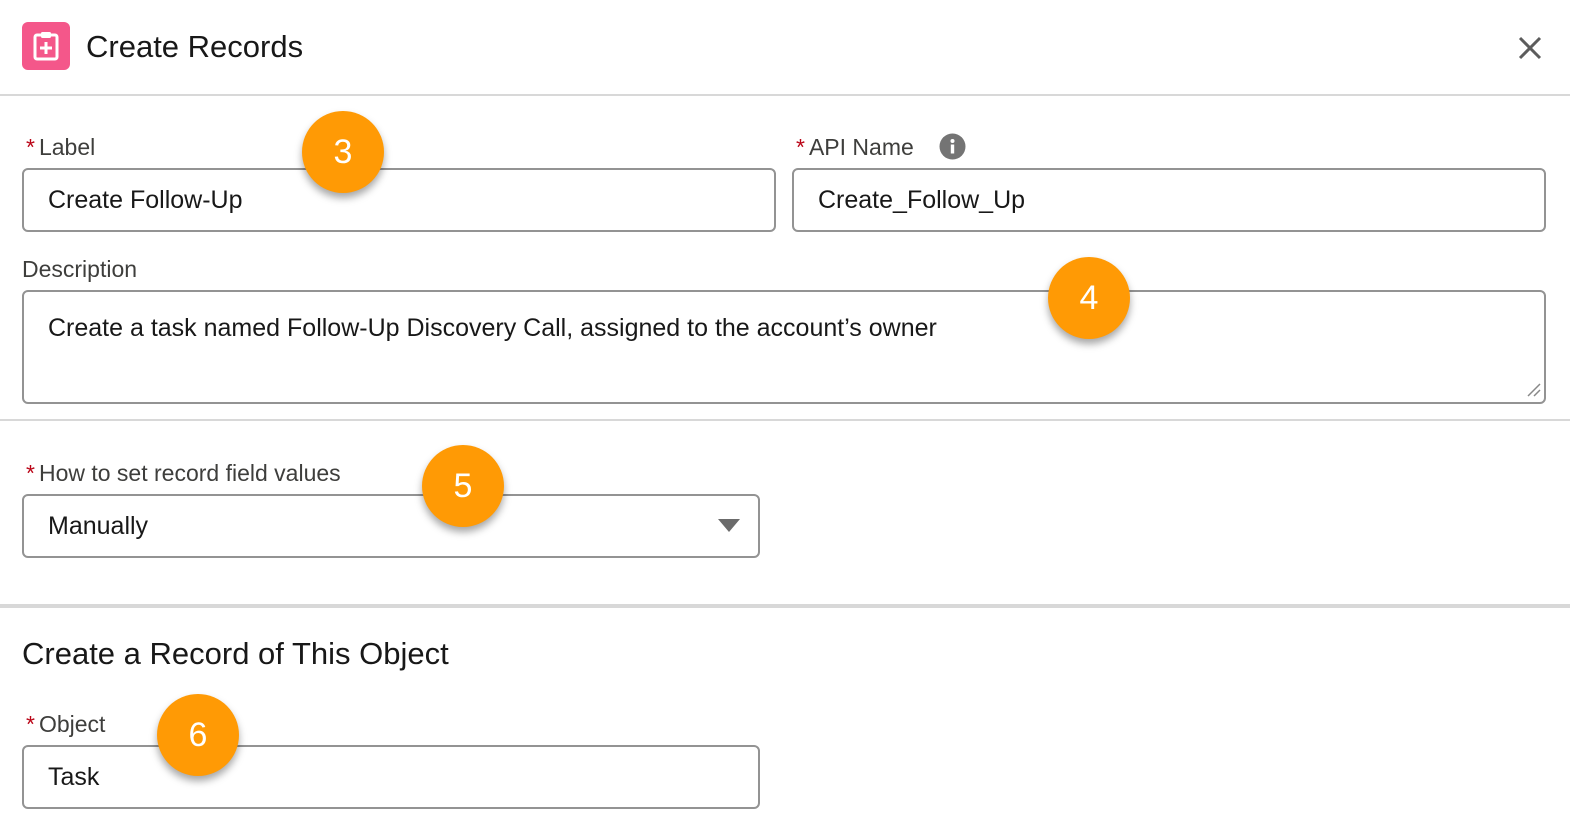 Image resolution: width=1570 pixels, height=832 pixels. What do you see at coordinates (1169, 200) in the screenshot?
I see `api-name-input: Create_Follow_Up` at bounding box center [1169, 200].